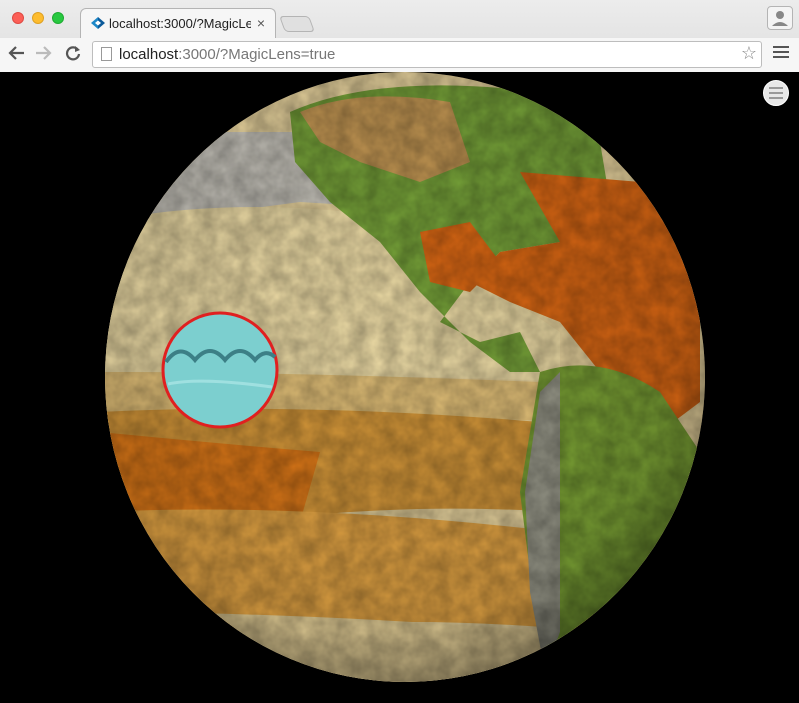  Describe the element at coordinates (776, 93) in the screenshot. I see `app-menu-icon` at that location.